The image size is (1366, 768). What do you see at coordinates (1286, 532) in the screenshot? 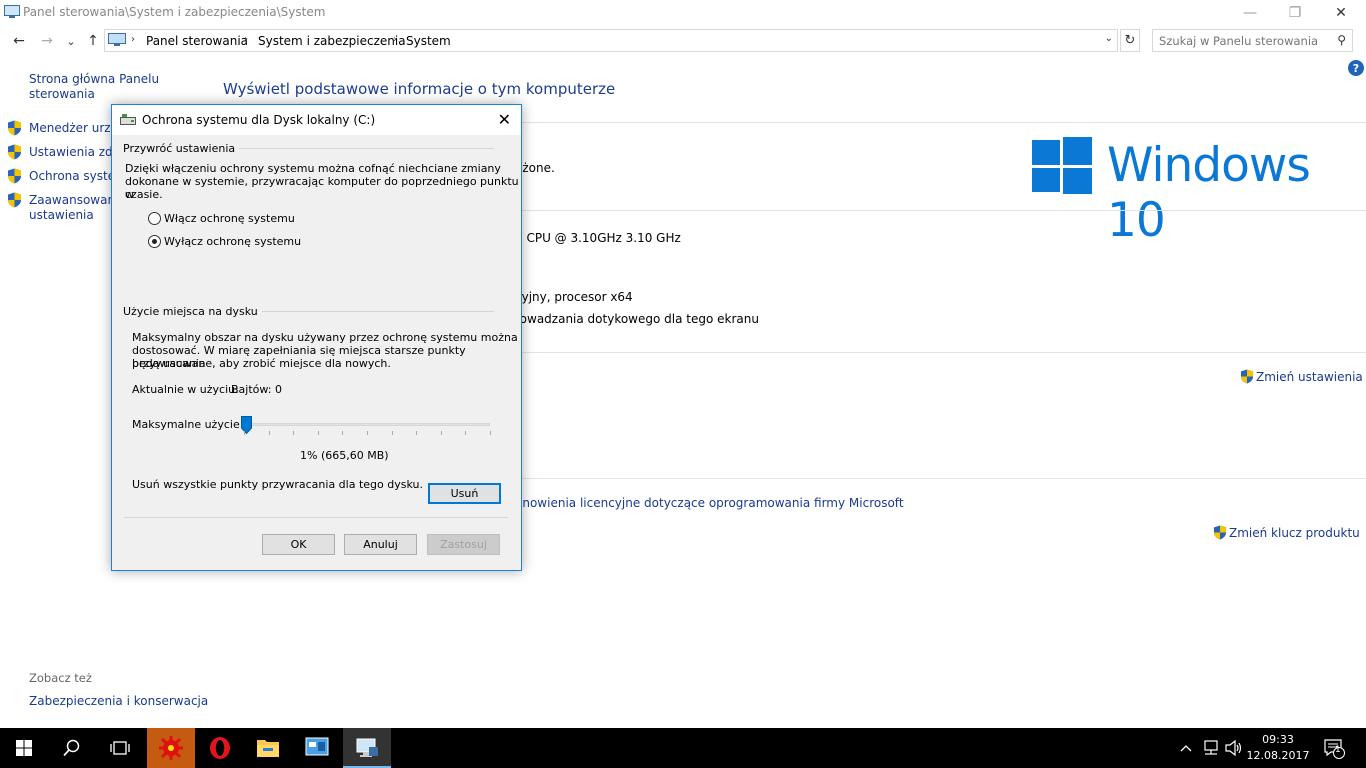
I see `change-product-key-link: Zmień klucz produktu` at bounding box center [1286, 532].